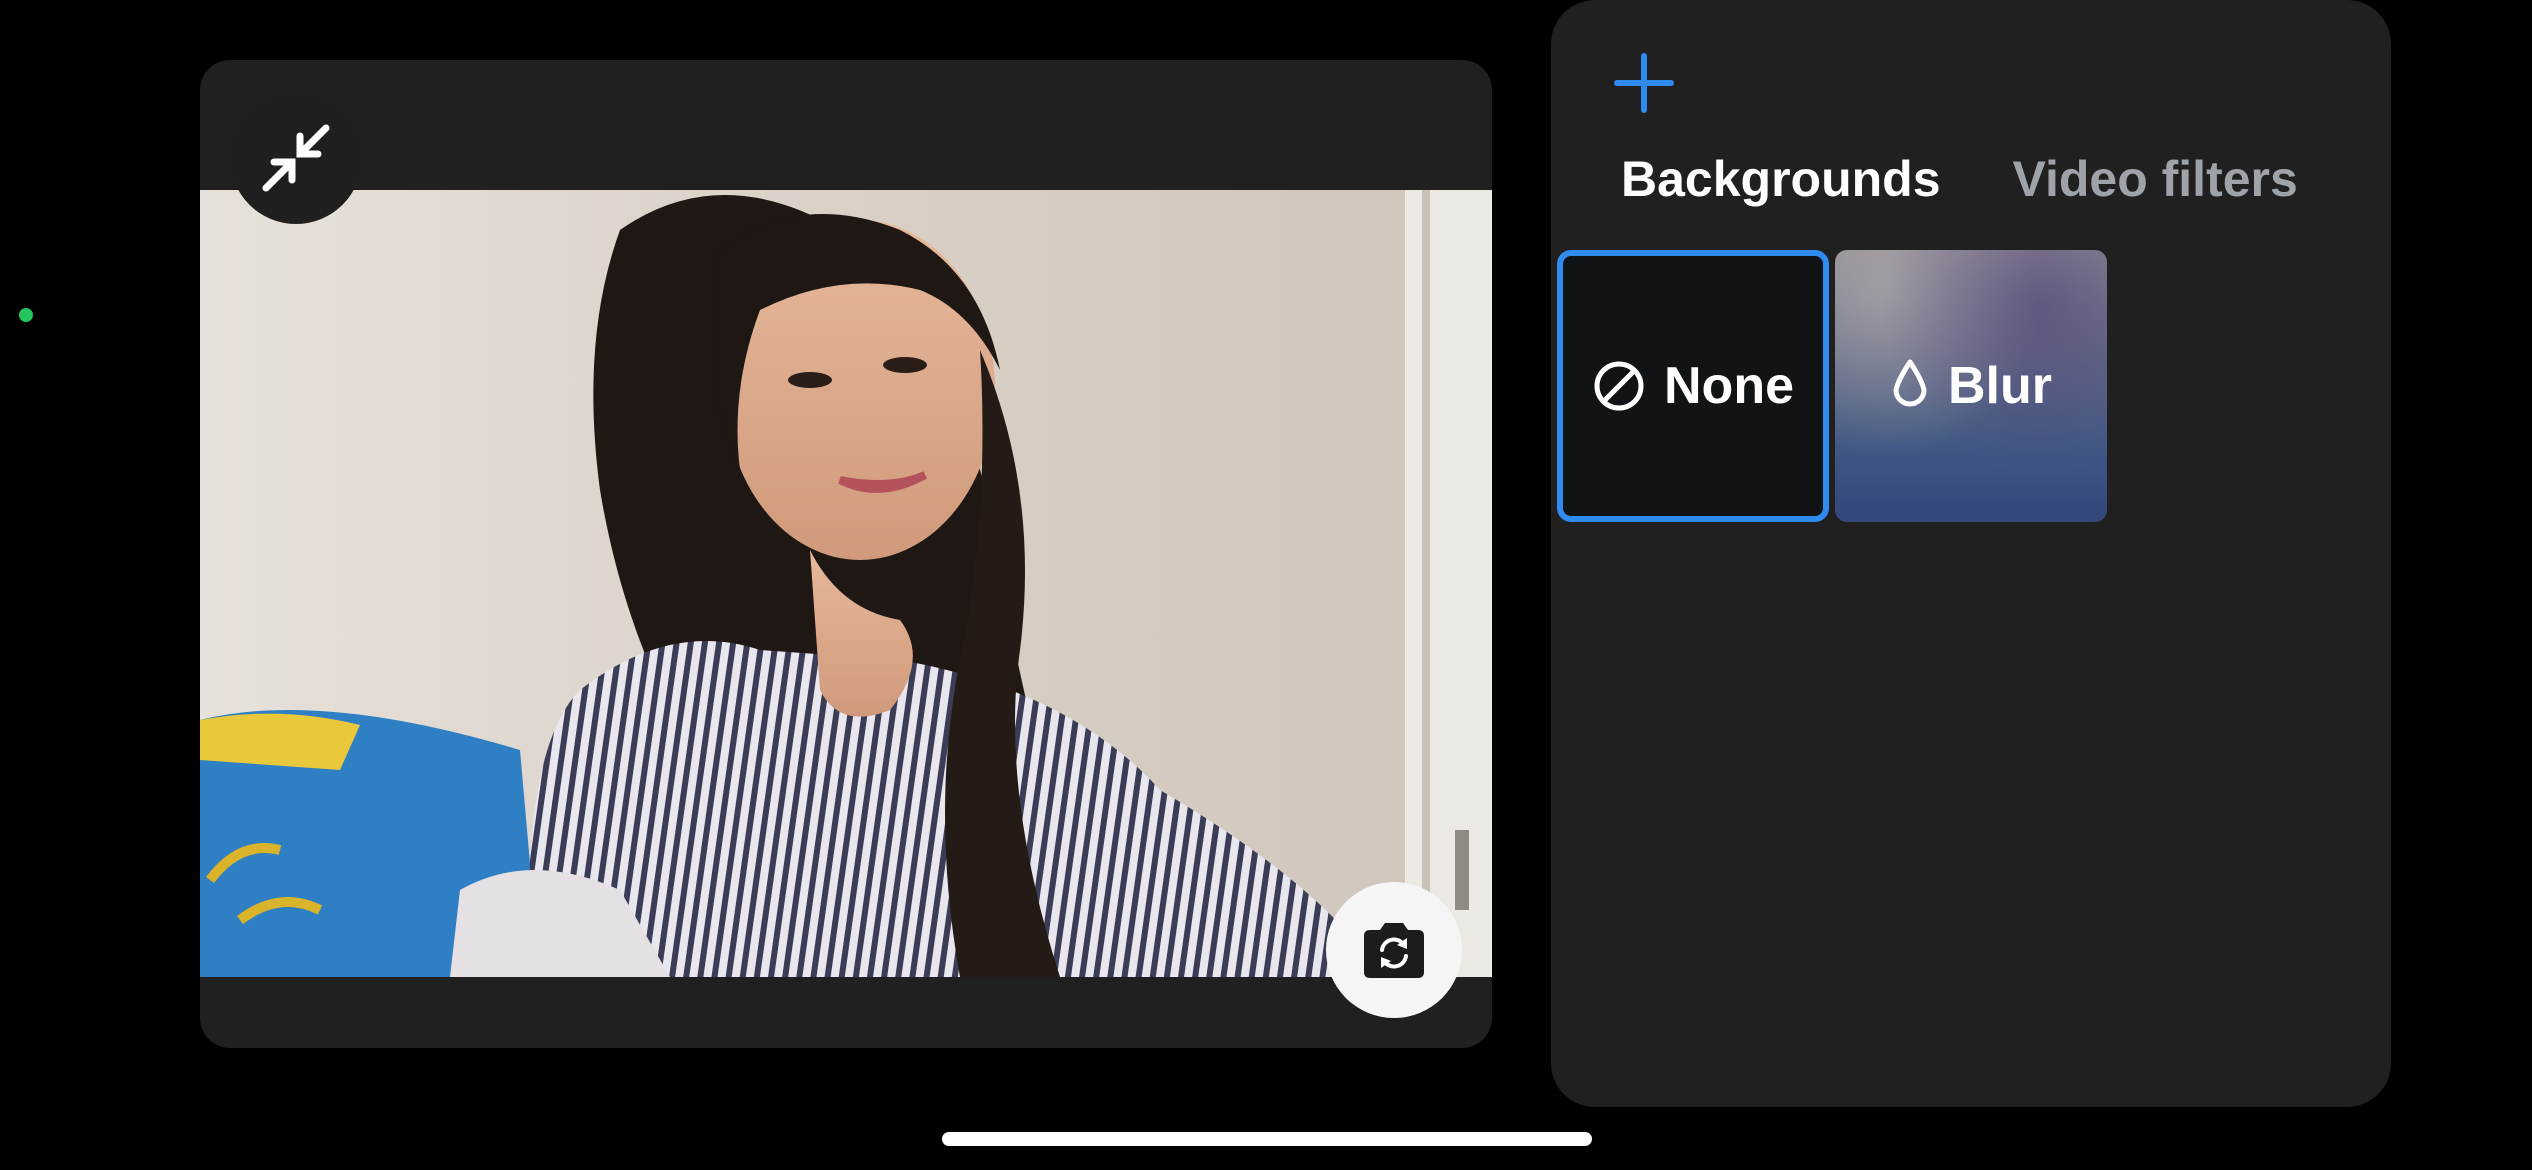  I want to click on plus-icon, so click(1644, 83).